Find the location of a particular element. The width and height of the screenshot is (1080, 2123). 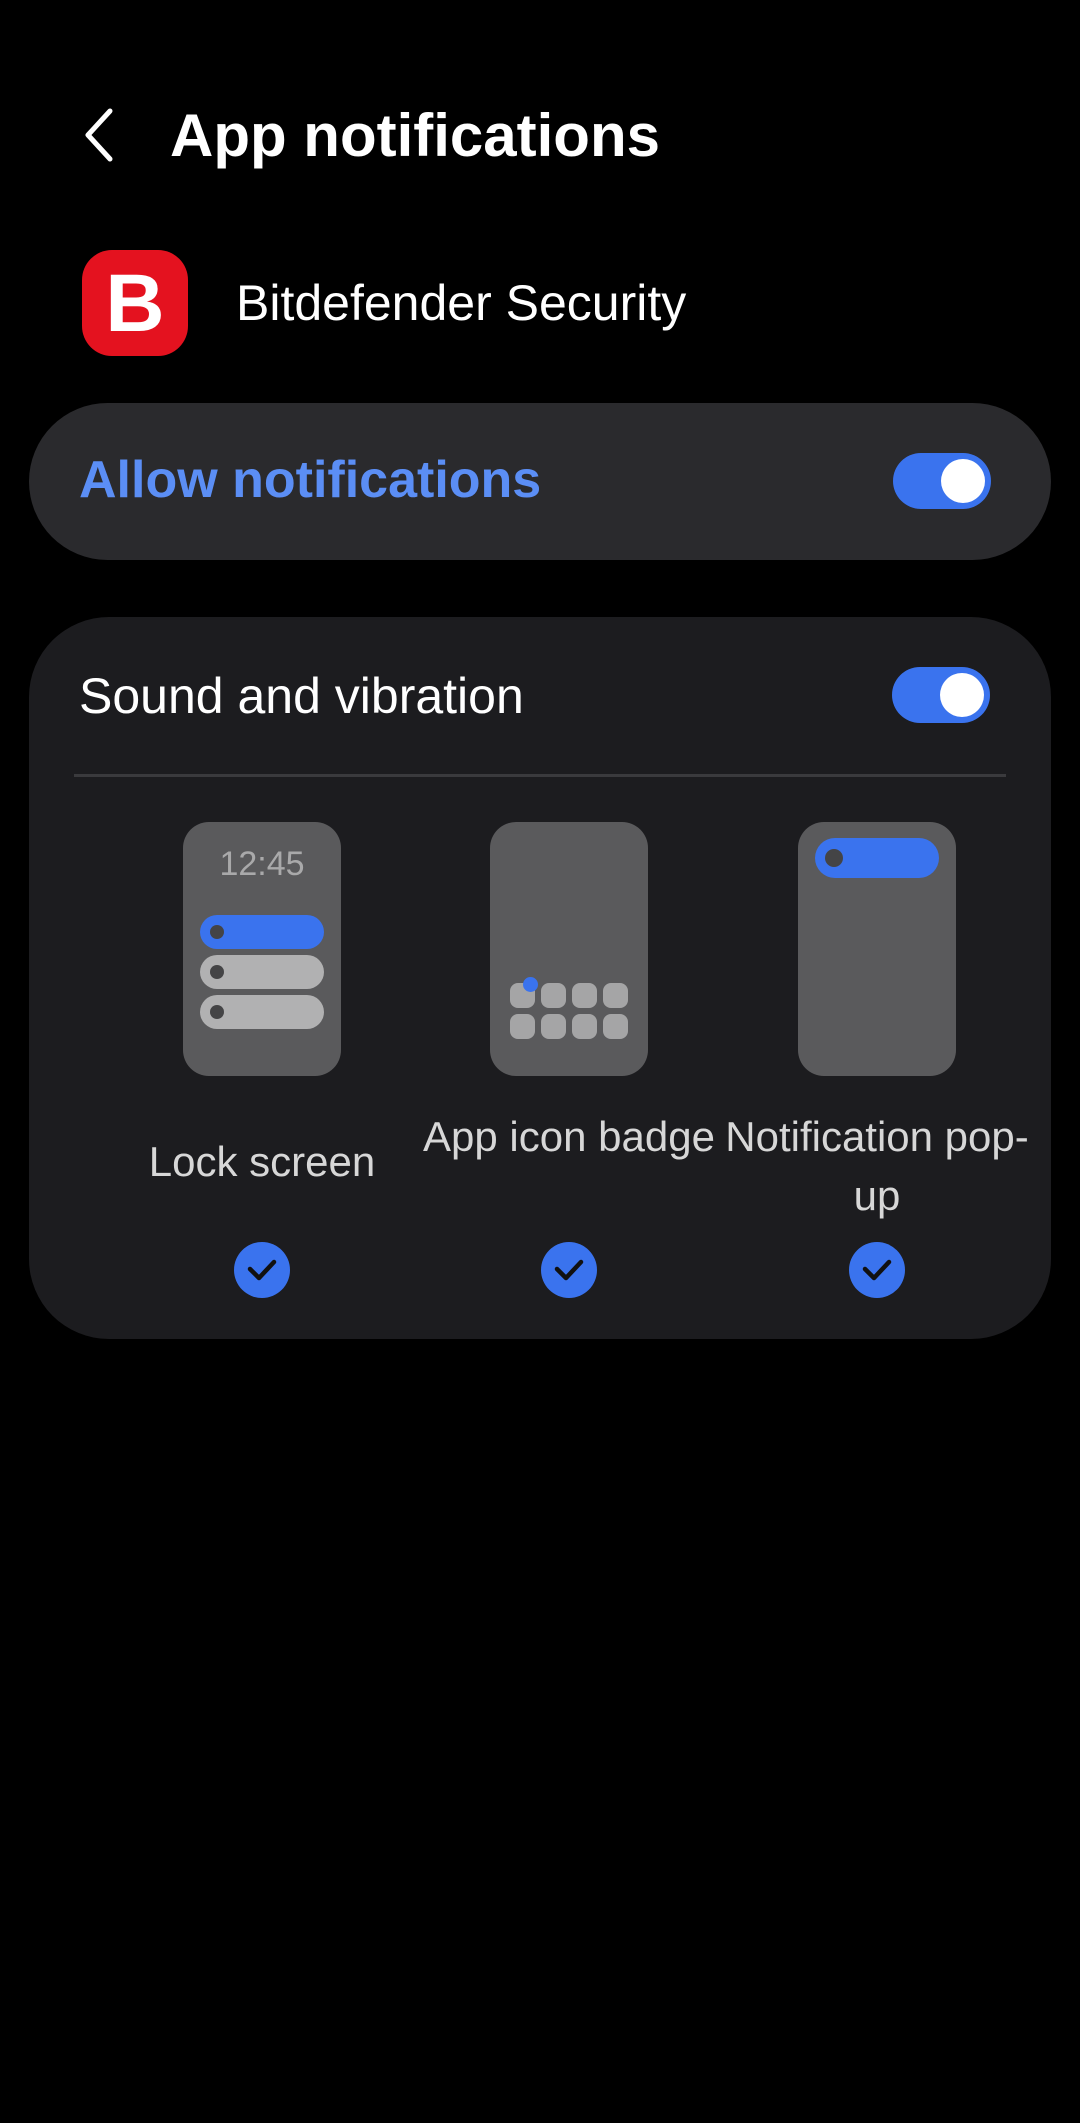

notification-popup-option: Notification pop-up is located at coordinates (877, 1072).